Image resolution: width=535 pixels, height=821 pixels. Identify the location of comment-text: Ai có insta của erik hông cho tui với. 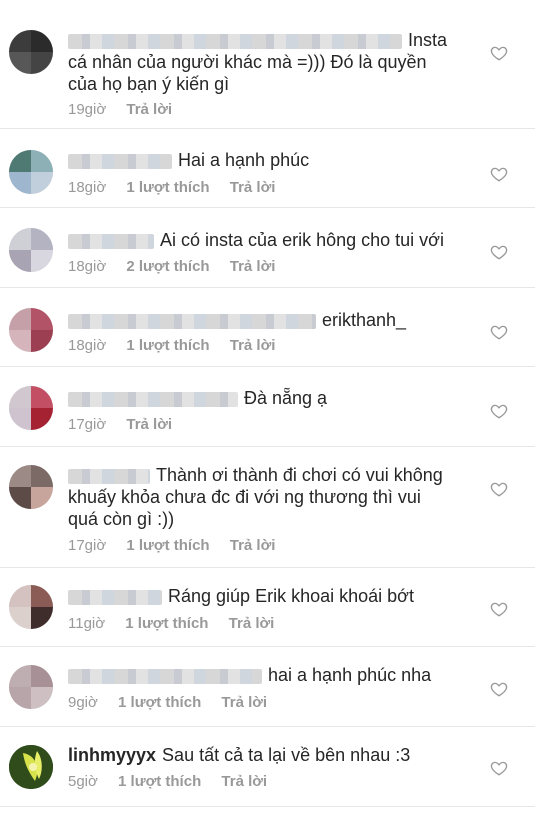
(270, 240).